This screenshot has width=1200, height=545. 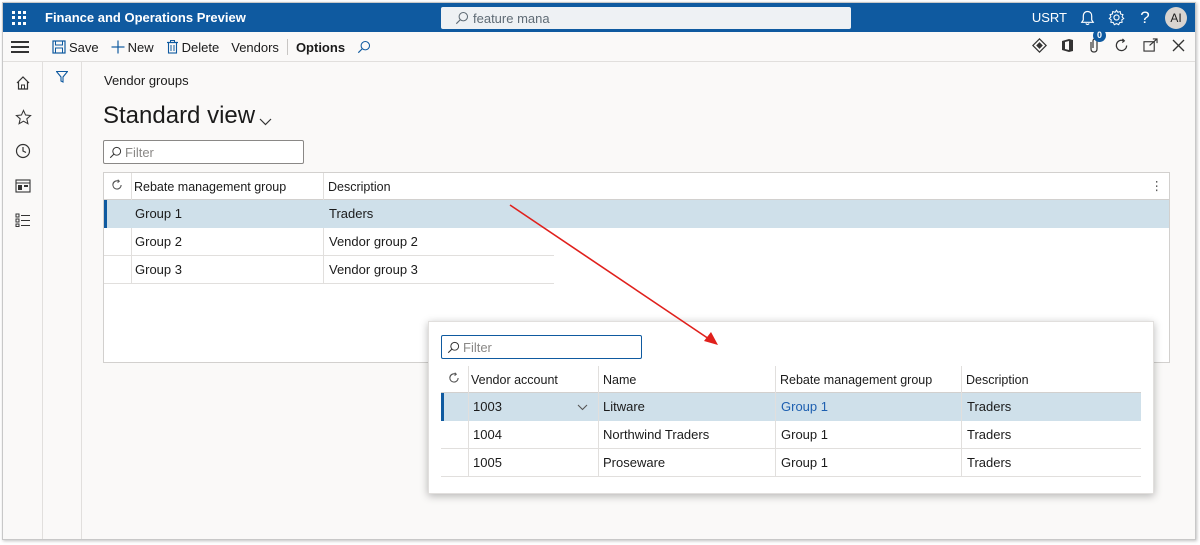 I want to click on save-button: Save, so click(x=75, y=47).